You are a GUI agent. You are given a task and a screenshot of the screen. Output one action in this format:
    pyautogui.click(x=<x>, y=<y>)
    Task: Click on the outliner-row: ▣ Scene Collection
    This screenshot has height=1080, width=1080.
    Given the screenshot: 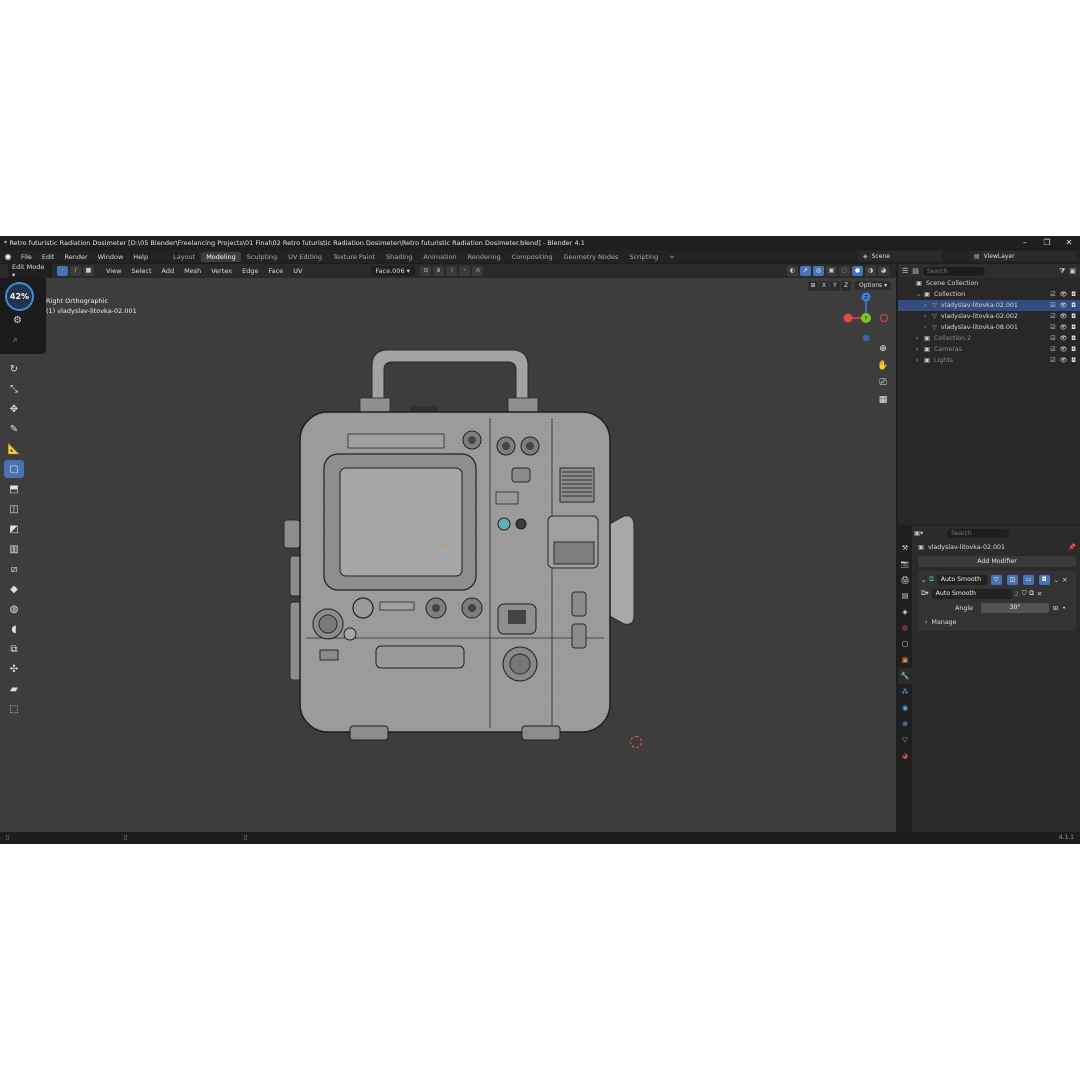 What is the action you would take?
    pyautogui.click(x=989, y=283)
    